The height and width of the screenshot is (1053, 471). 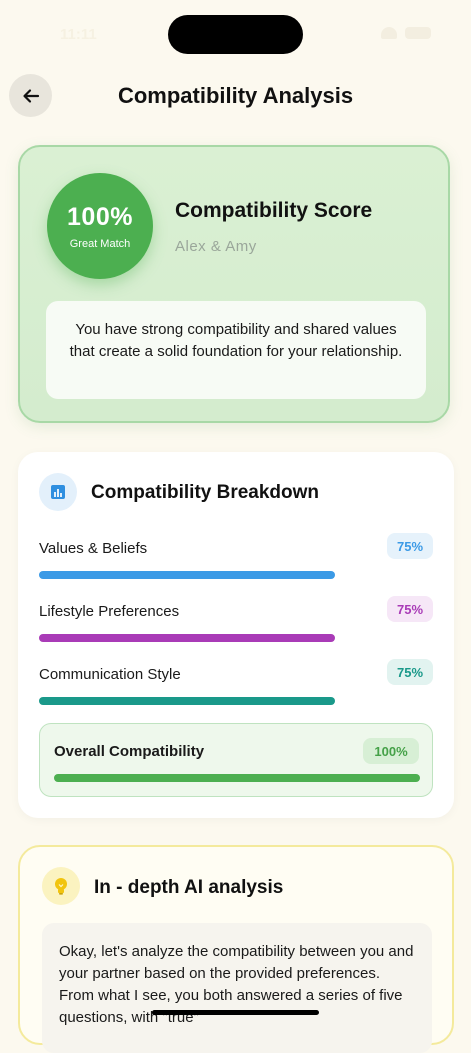 What do you see at coordinates (391, 751) in the screenshot?
I see `overall-badge: 100%` at bounding box center [391, 751].